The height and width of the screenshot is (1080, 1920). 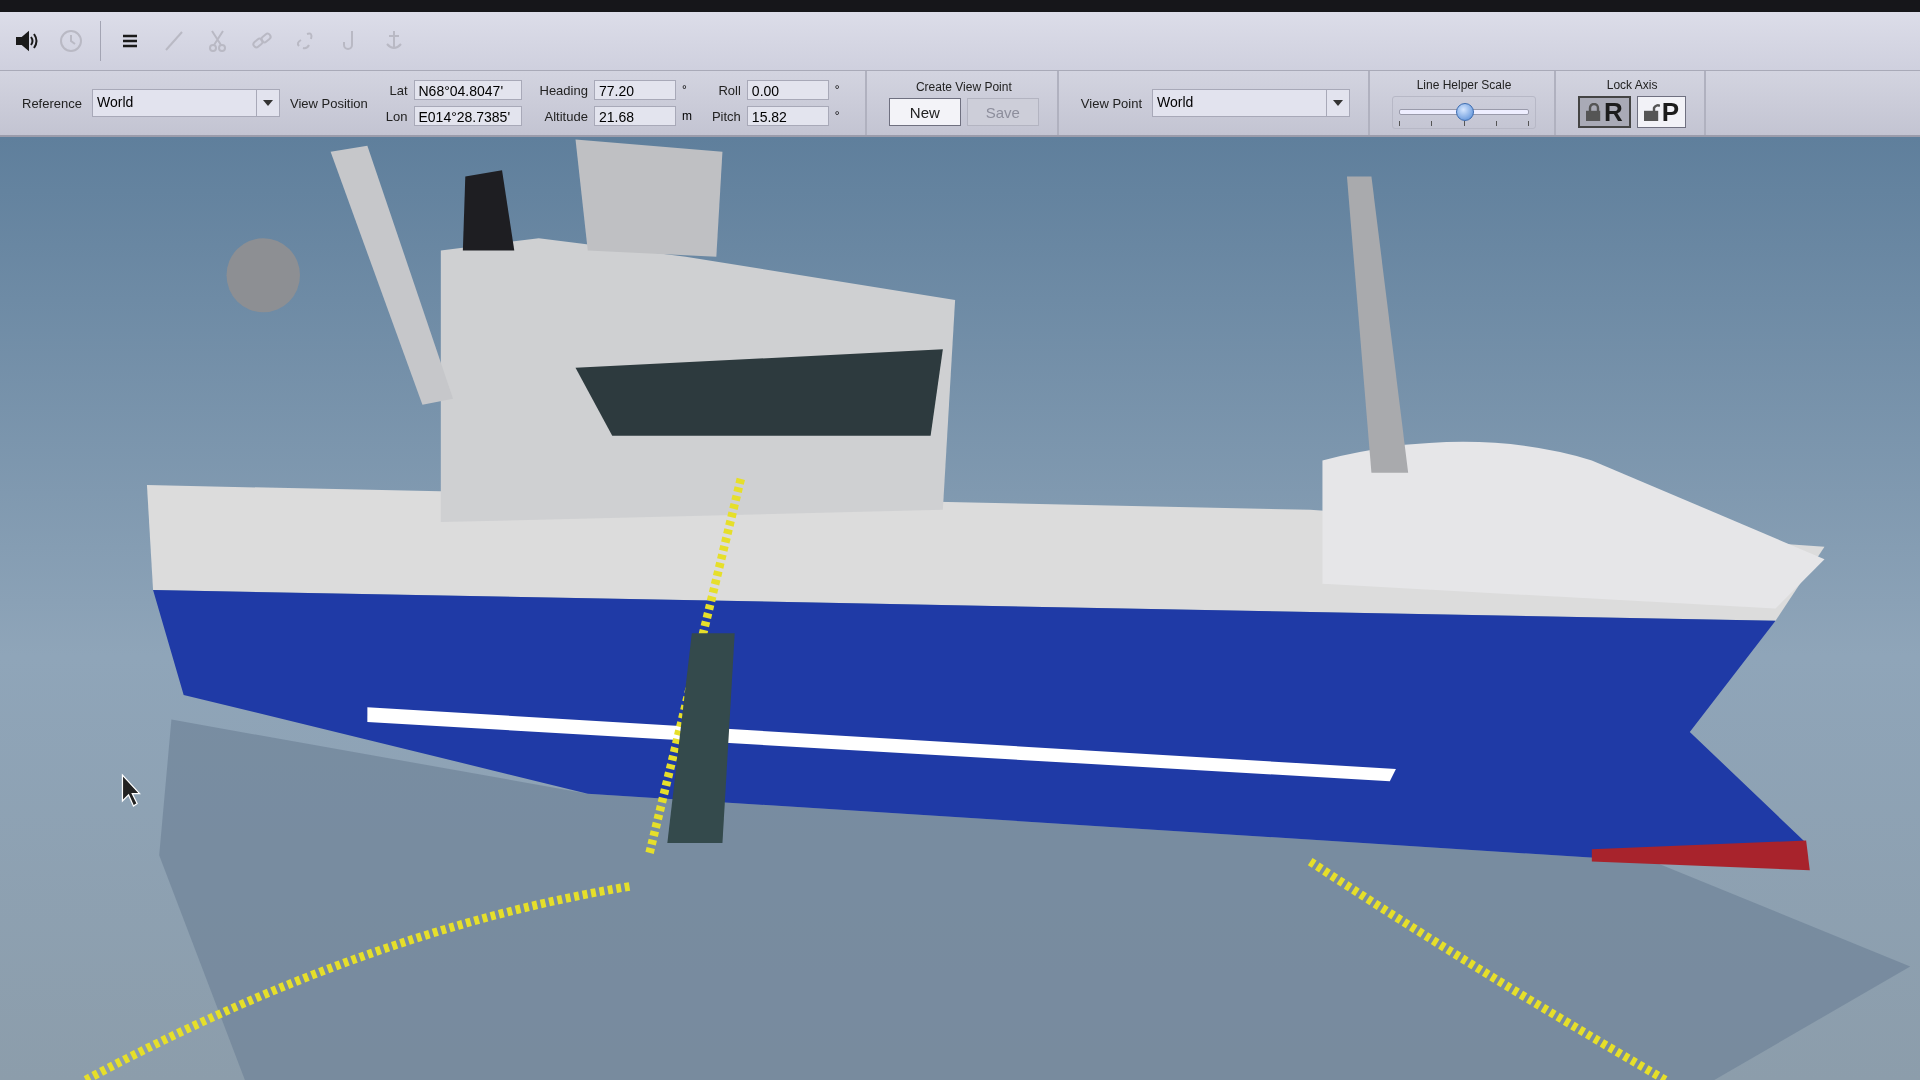 What do you see at coordinates (726, 116) in the screenshot?
I see `field-label: Pitch` at bounding box center [726, 116].